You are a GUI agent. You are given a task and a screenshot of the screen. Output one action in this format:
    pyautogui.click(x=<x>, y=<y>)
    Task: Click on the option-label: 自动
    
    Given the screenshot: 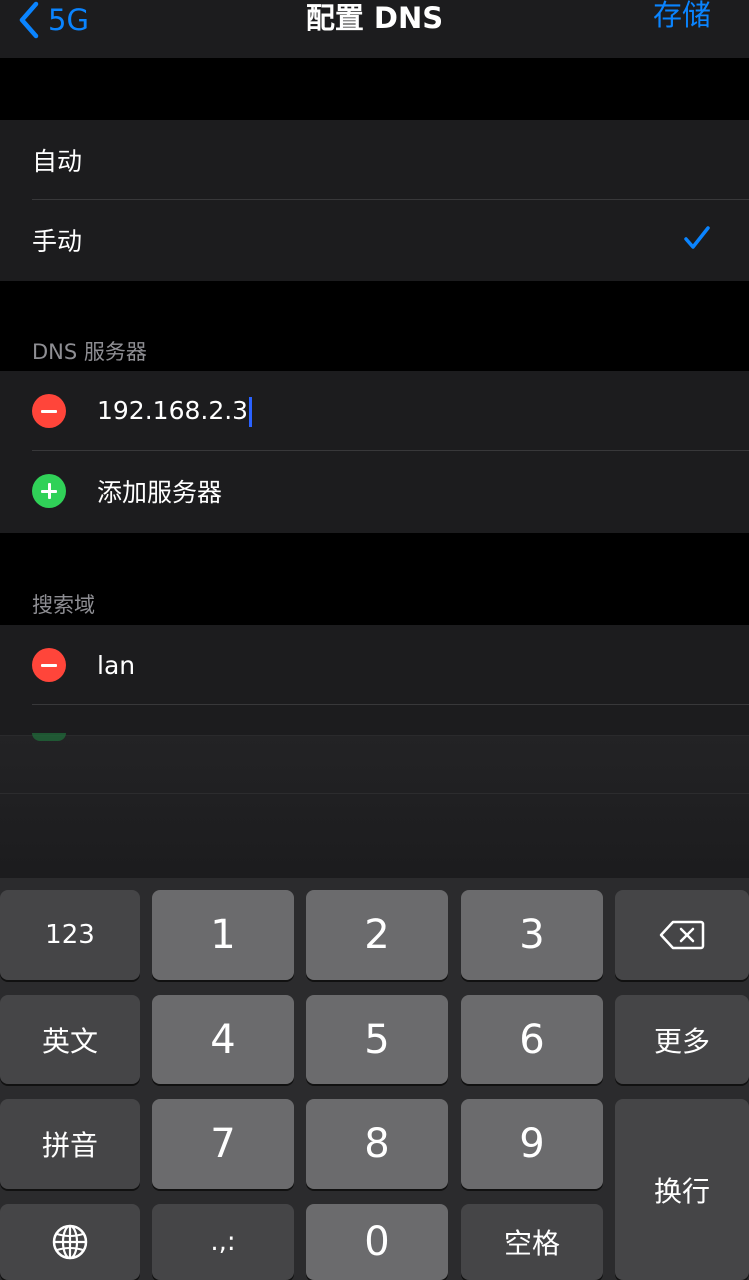 What is the action you would take?
    pyautogui.click(x=57, y=161)
    